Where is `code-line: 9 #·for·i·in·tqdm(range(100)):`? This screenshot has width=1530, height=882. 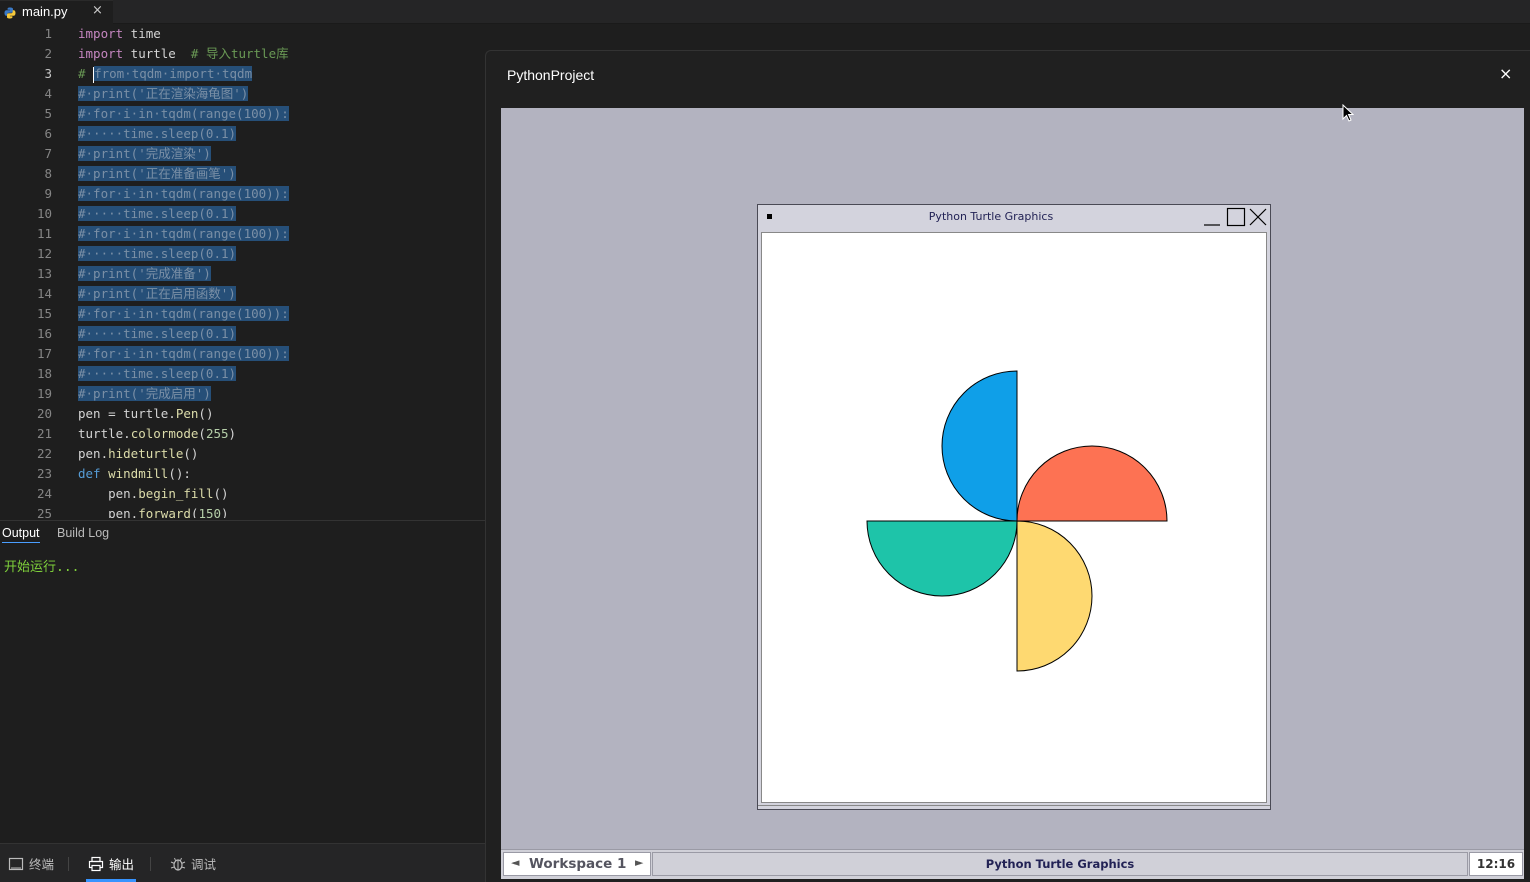
code-line: 9 #·for·i·in·tqdm(range(100)): is located at coordinates (242, 194).